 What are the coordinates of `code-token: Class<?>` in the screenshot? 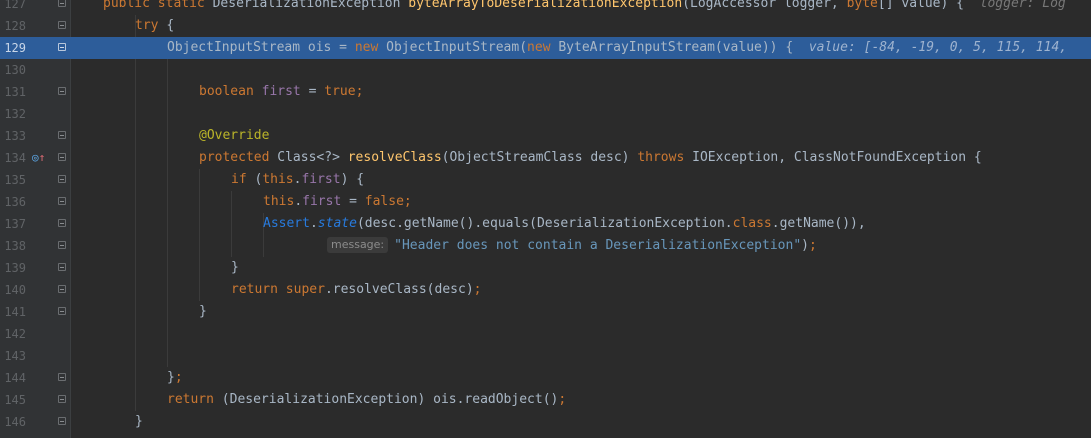 It's located at (312, 157).